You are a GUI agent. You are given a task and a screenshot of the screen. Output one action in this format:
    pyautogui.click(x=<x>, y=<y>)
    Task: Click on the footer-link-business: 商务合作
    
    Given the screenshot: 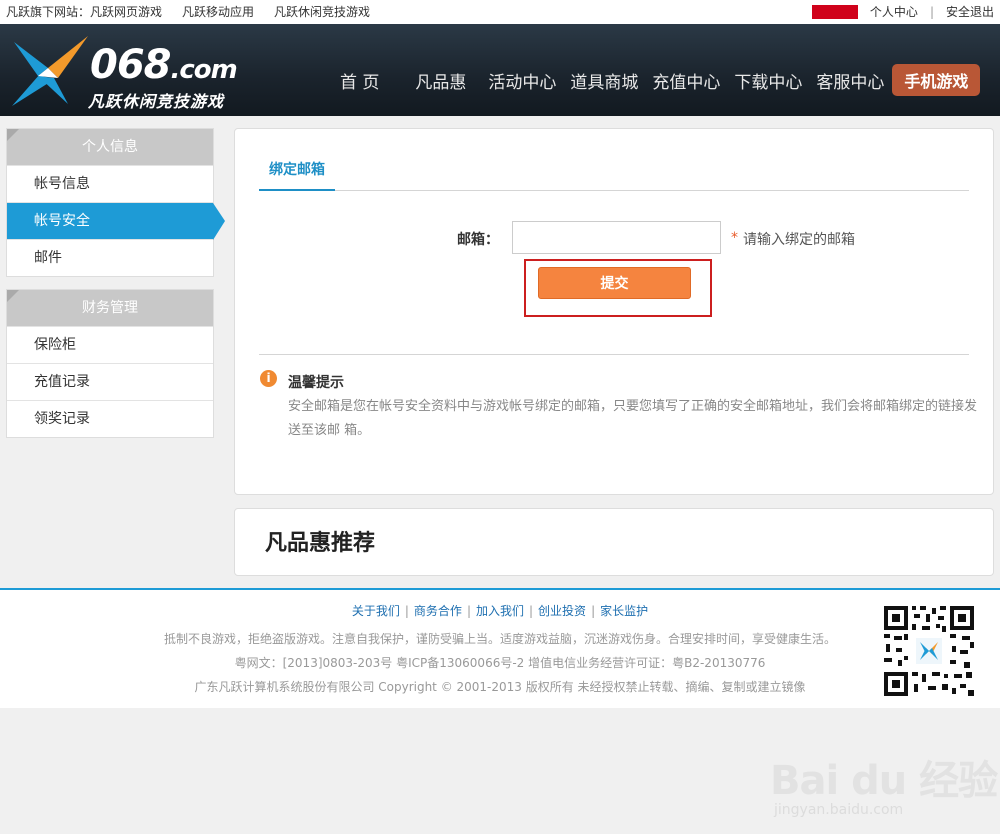 What is the action you would take?
    pyautogui.click(x=438, y=611)
    